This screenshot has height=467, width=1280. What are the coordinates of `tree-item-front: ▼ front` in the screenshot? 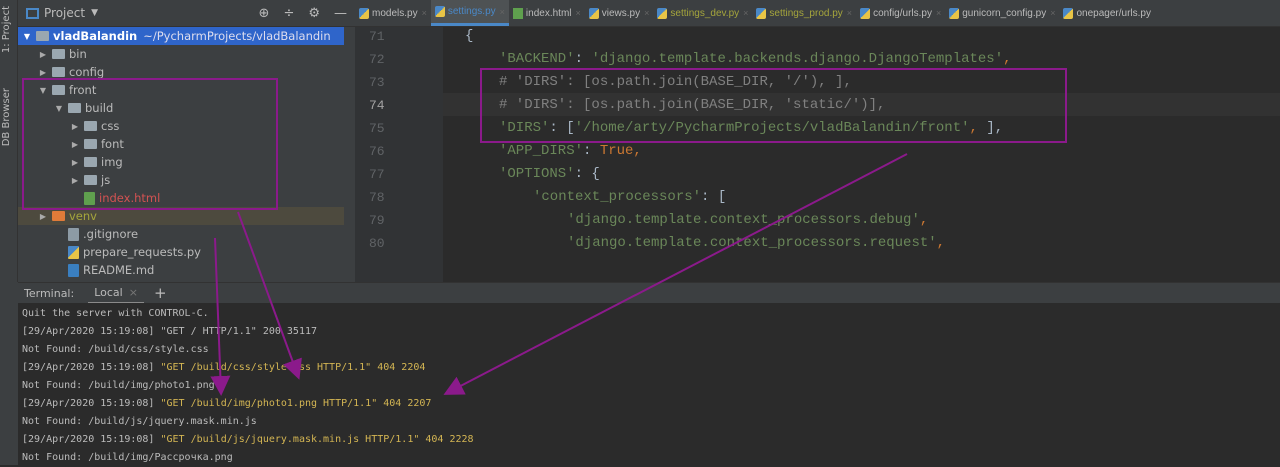 It's located at (181, 90).